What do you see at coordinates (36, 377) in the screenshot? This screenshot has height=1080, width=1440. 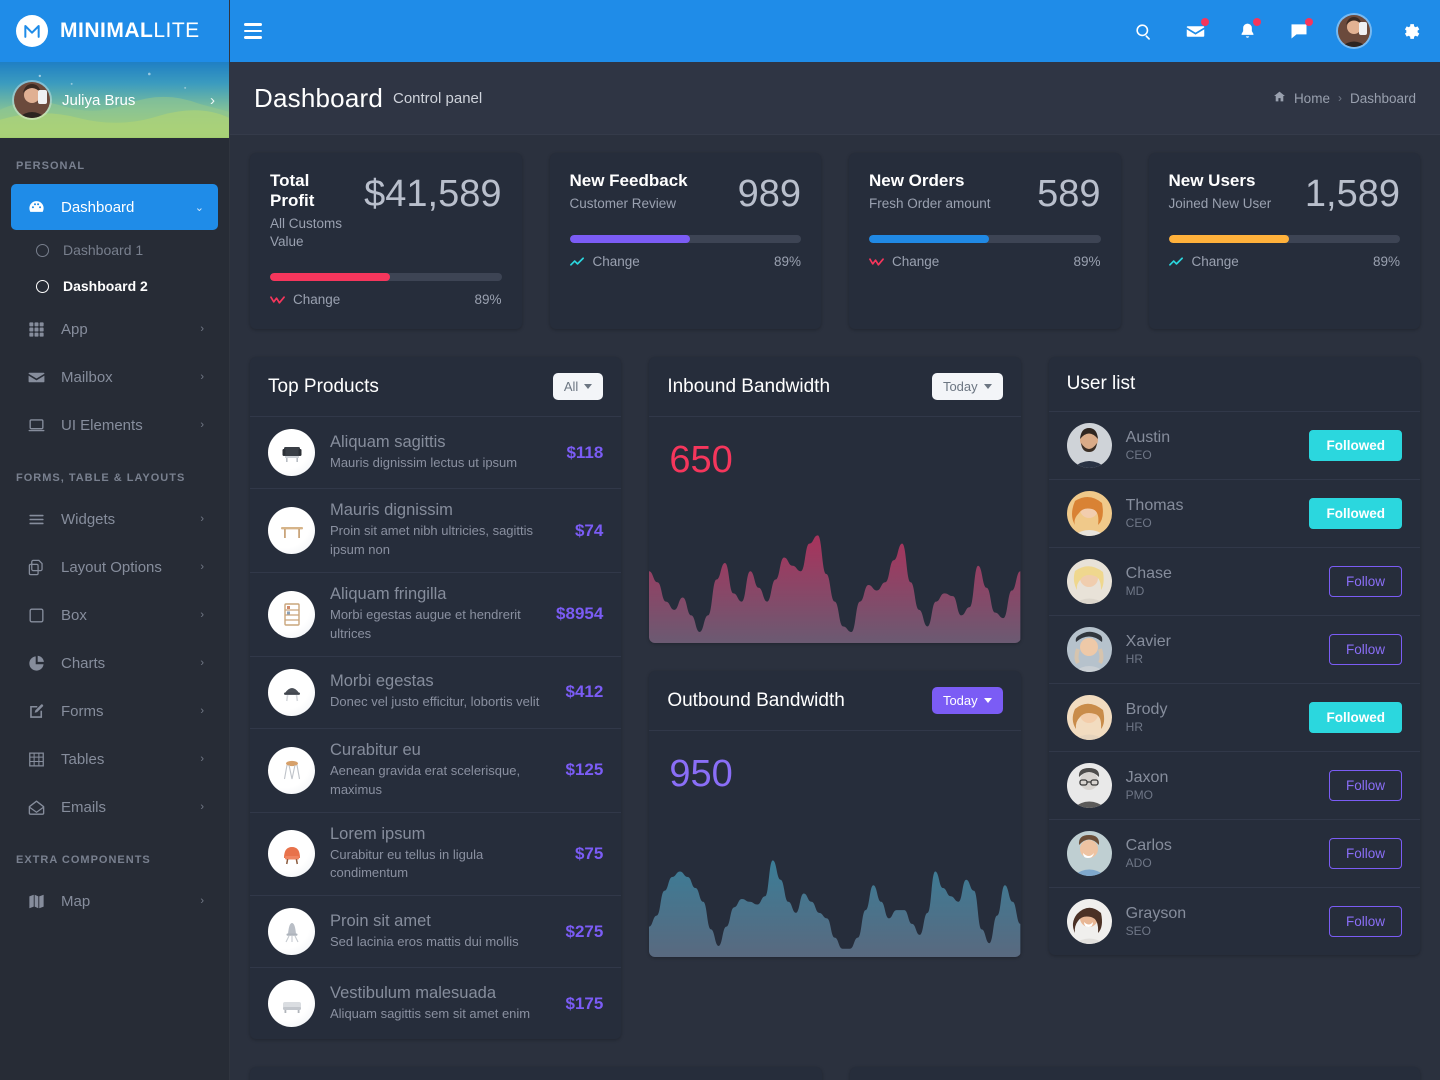 I see `envelope-icon` at bounding box center [36, 377].